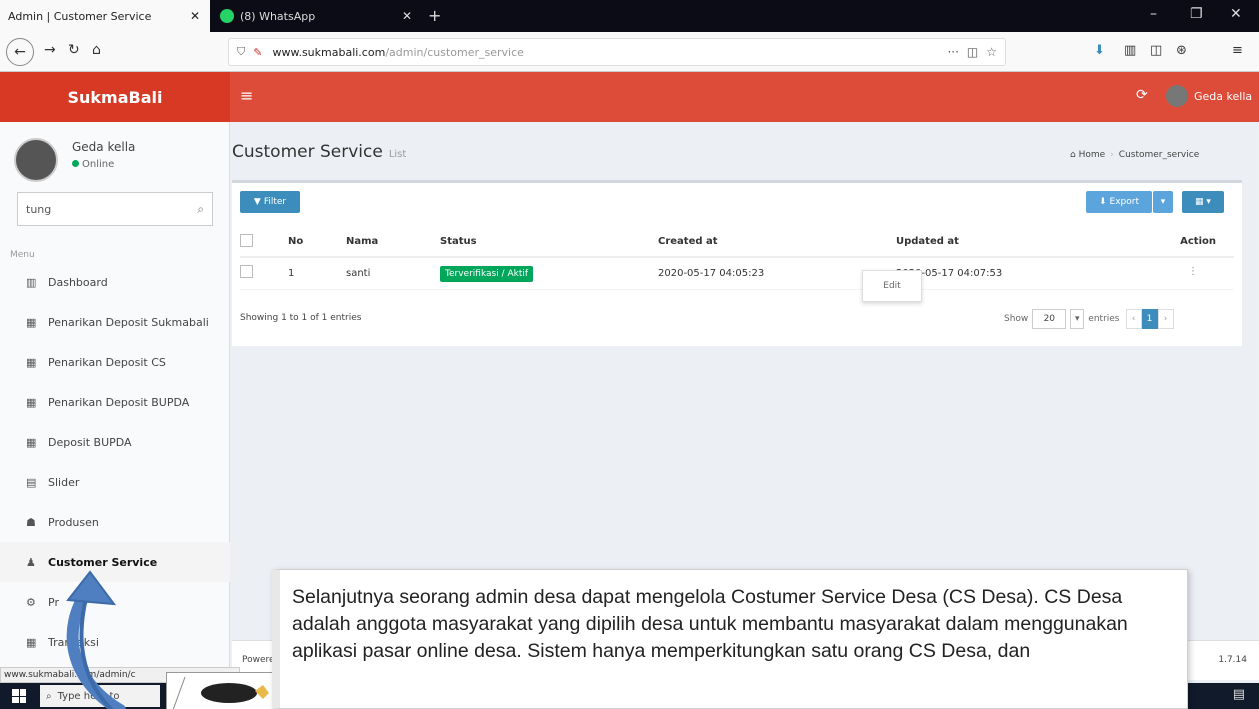  I want to click on sidebar-item-label: Penarikan Deposit Sukmabali, so click(128, 322).